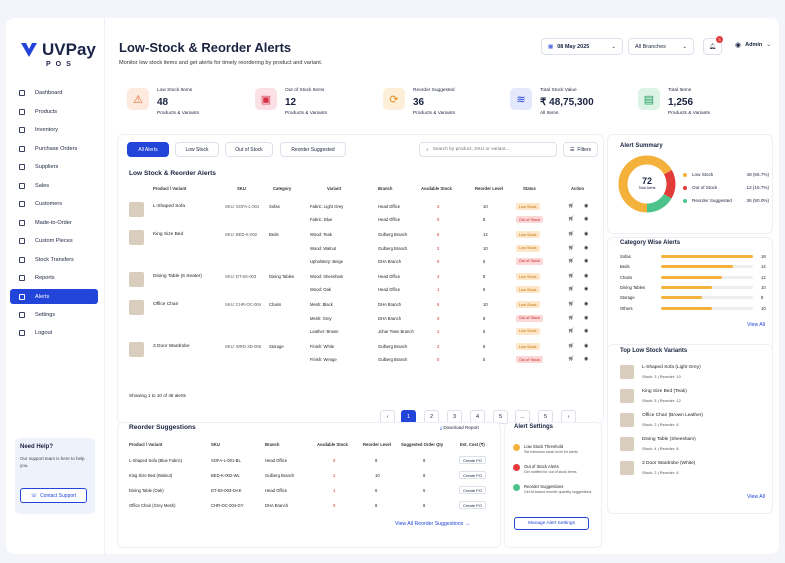  Describe the element at coordinates (376, 460) in the screenshot. I see `reorder-level: 8` at that location.